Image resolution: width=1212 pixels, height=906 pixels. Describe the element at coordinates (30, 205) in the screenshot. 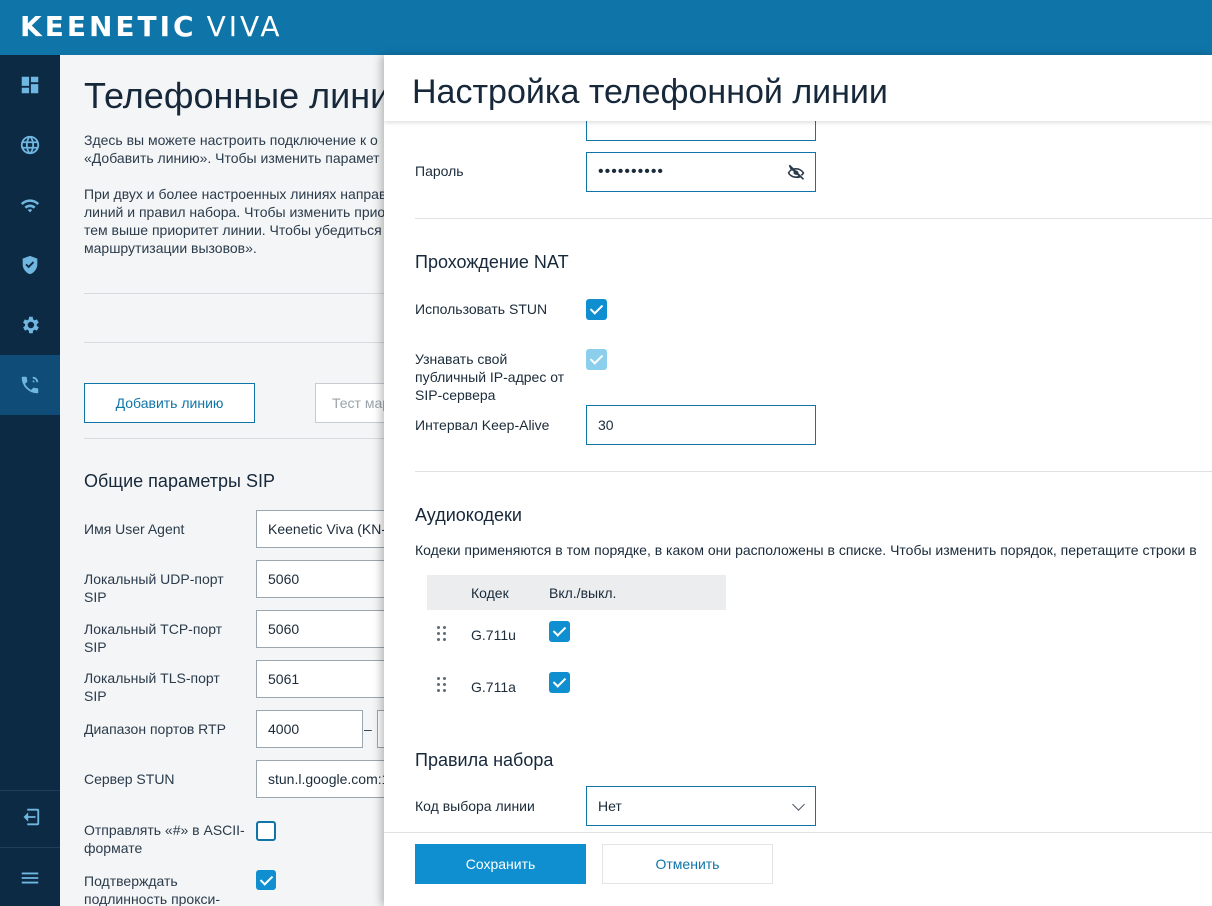

I see `wifi-icon` at that location.